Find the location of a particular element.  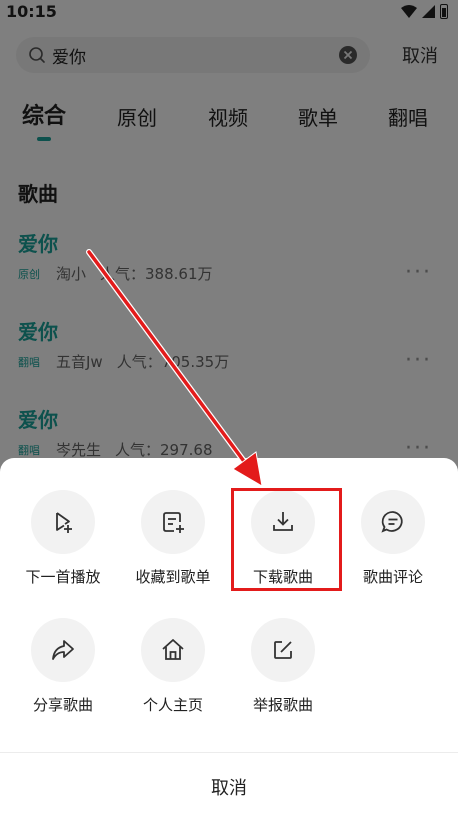

play-next-button: 下一首播放 is located at coordinates (63, 538).